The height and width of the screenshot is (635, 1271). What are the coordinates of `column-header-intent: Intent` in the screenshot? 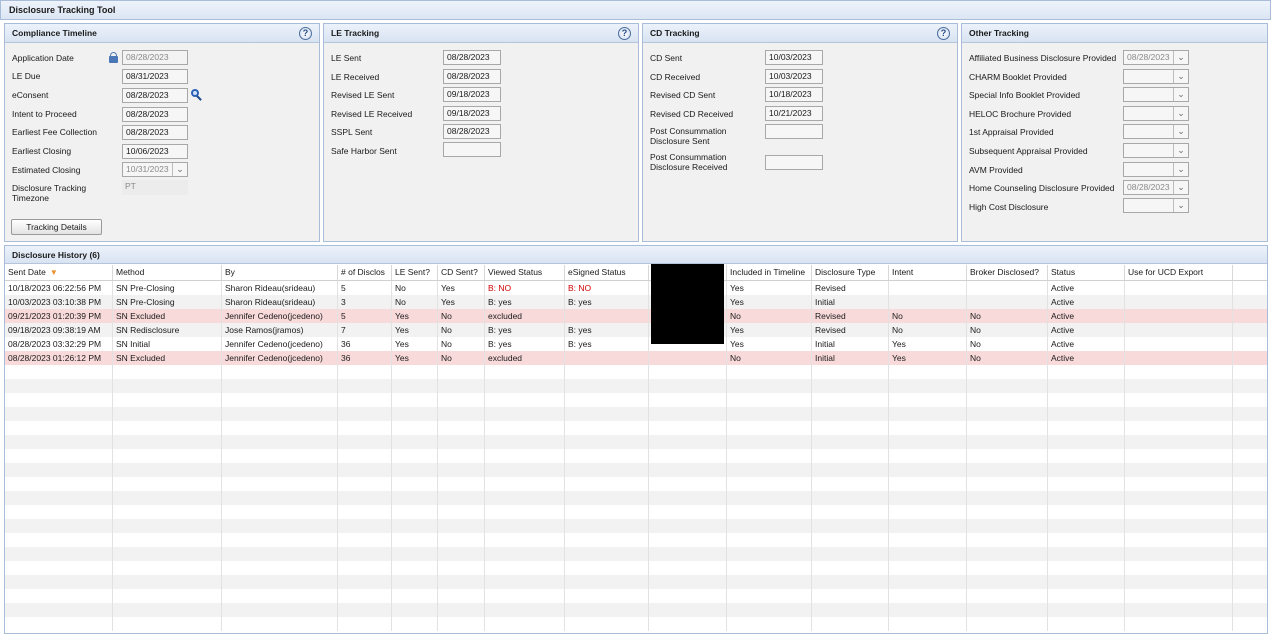 It's located at (928, 272).